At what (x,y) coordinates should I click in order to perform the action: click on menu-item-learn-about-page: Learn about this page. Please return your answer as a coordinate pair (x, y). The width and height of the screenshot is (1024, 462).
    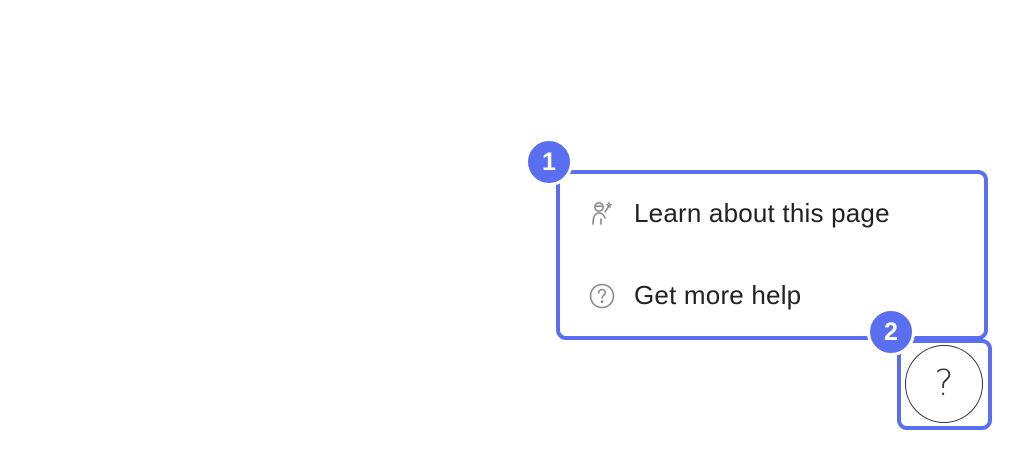
    Looking at the image, I should click on (739, 213).